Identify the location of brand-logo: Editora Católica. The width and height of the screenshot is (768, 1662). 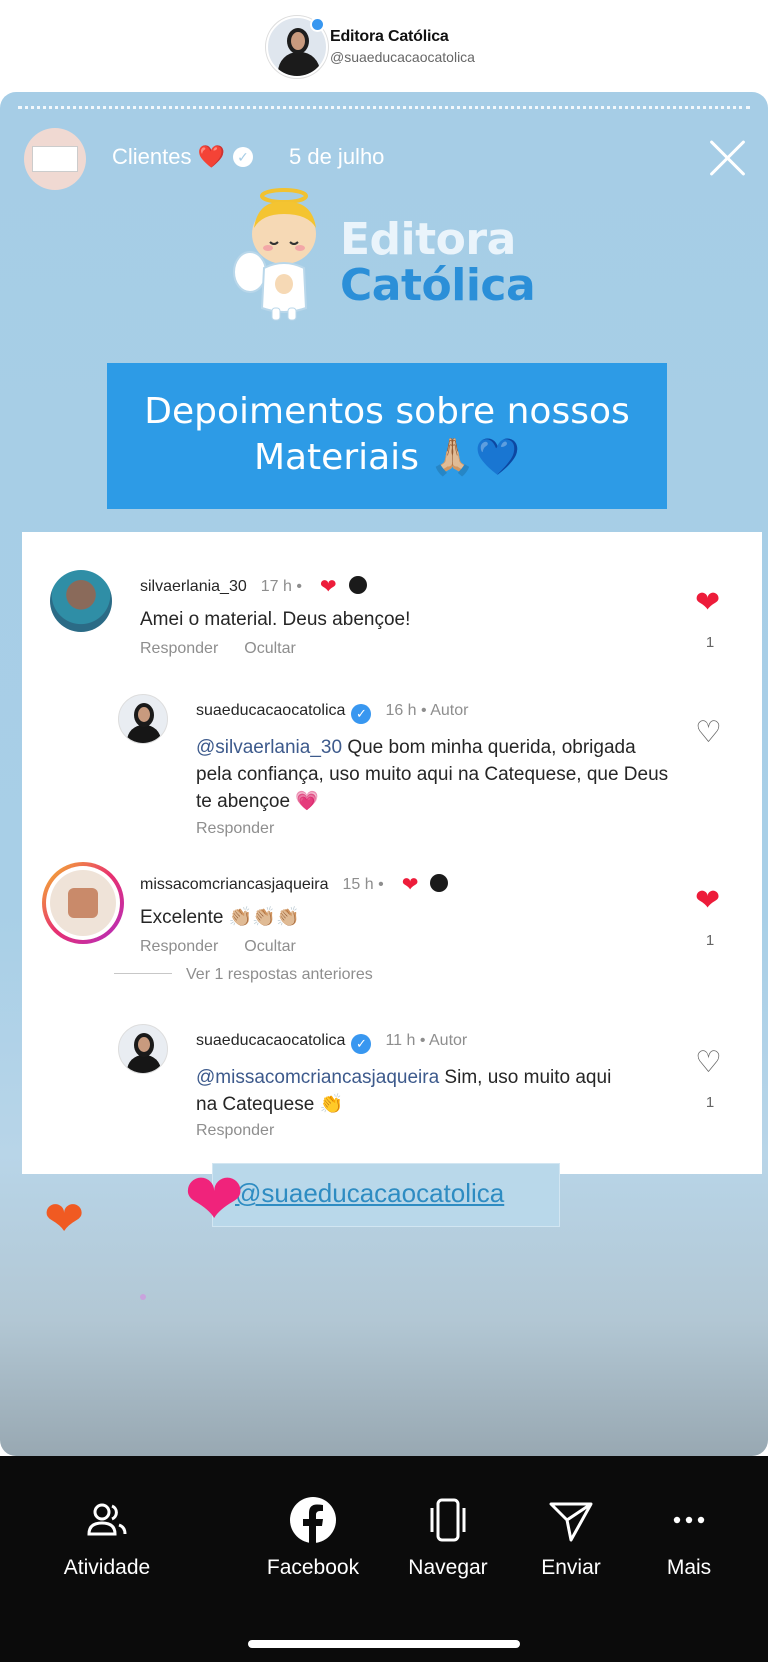
(392, 259).